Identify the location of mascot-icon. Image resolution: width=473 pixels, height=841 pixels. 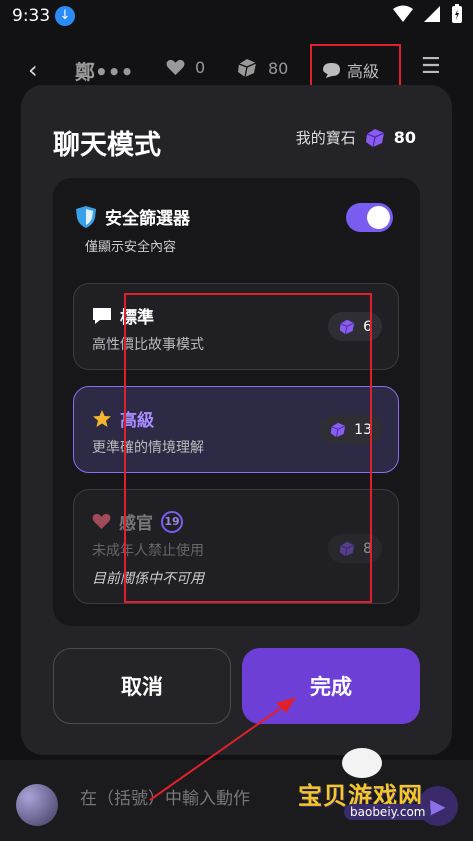
(362, 763).